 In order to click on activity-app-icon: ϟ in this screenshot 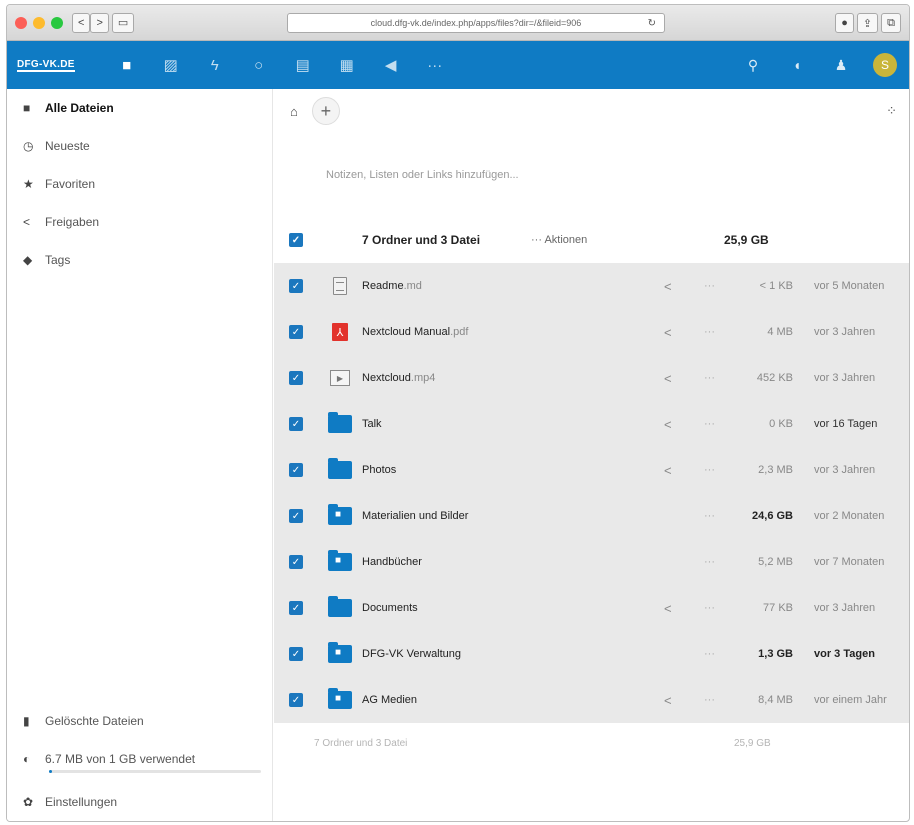, I will do `click(215, 65)`.